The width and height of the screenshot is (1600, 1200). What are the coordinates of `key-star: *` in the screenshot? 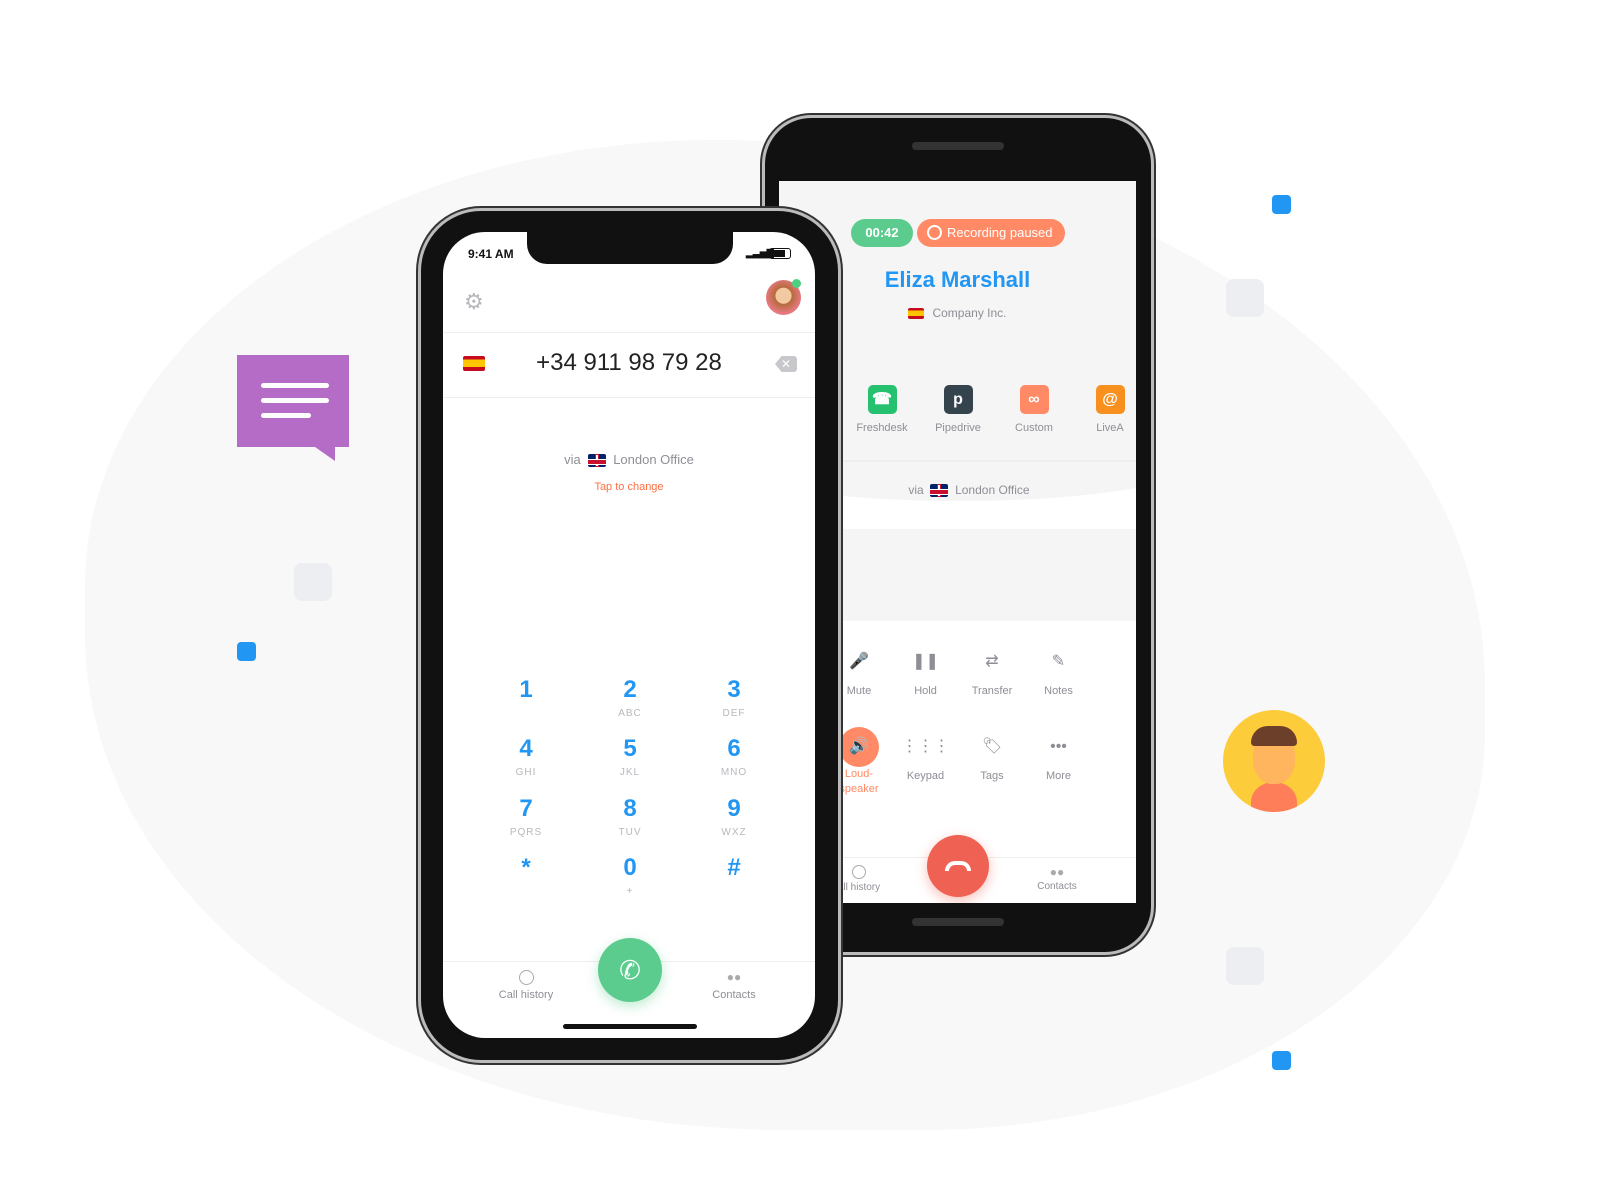 It's located at (526, 870).